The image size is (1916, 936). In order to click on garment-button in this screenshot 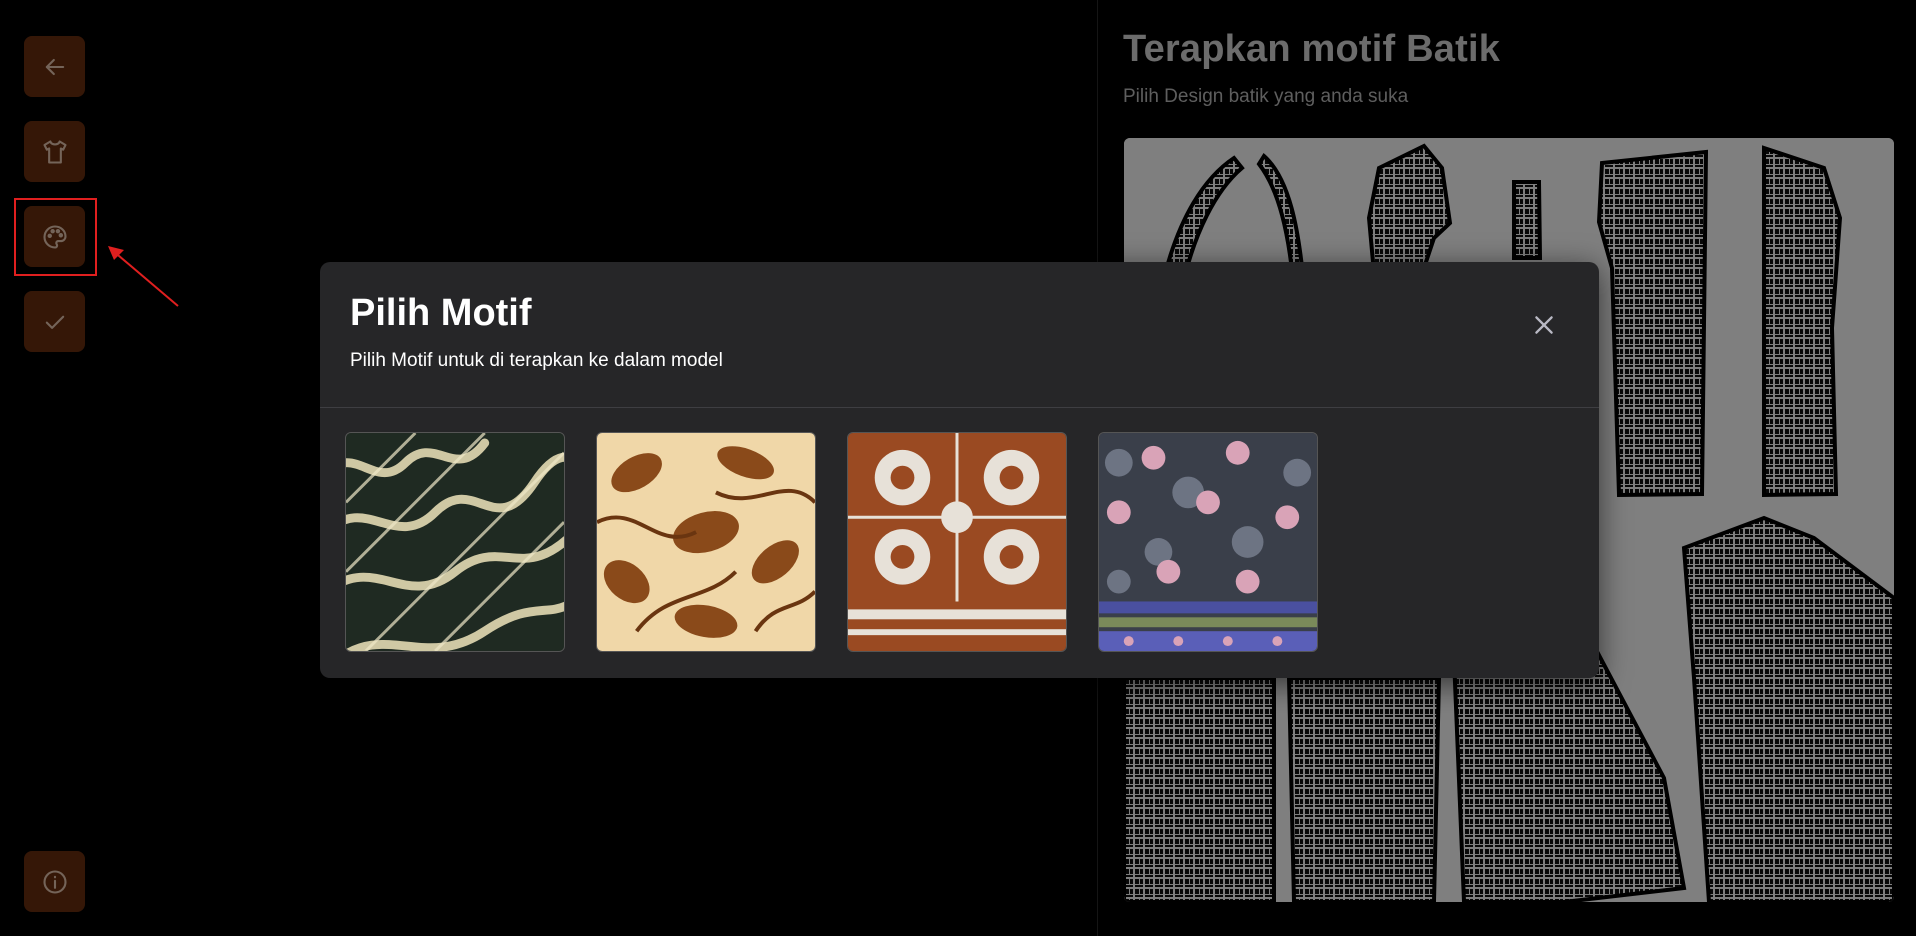, I will do `click(54, 151)`.